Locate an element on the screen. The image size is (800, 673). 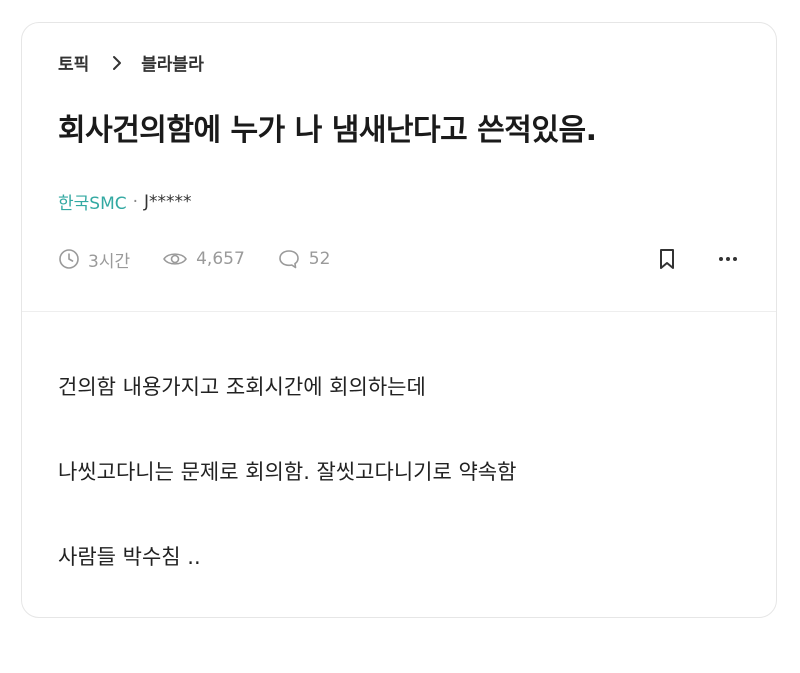
views-value: 4,657 is located at coordinates (220, 259).